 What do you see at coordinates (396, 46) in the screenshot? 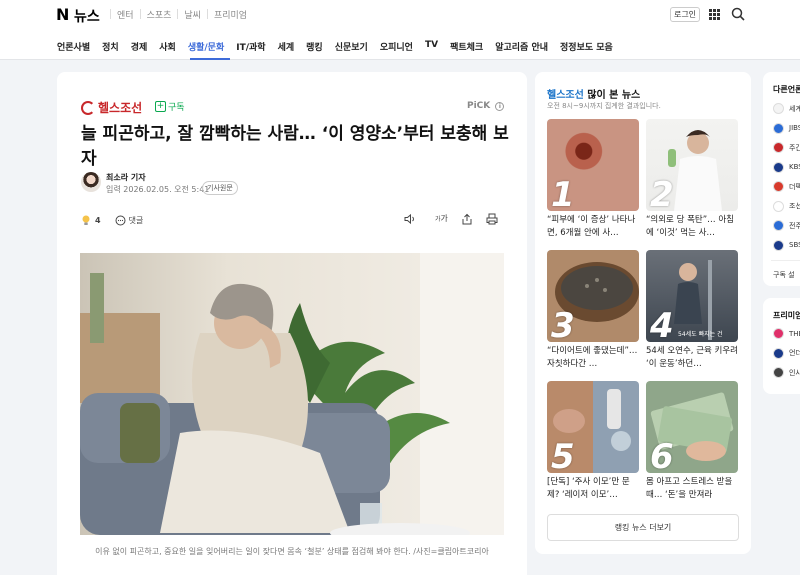
I see `nav-tab: 오피니언` at bounding box center [396, 46].